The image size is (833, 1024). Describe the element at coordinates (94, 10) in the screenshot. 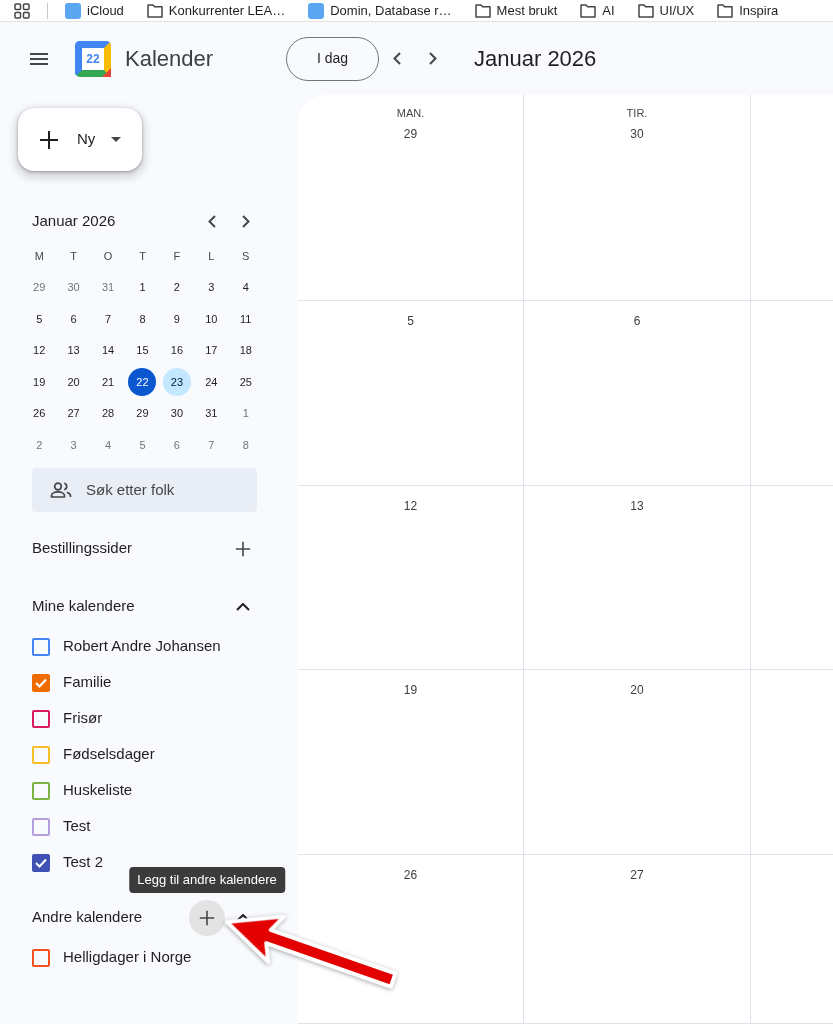

I see `bookmark-link: iCloud` at that location.